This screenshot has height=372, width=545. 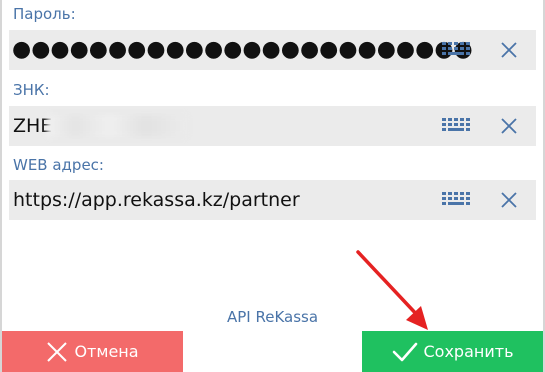 I want to click on web-address-label: WEB адрес:, so click(x=58, y=165).